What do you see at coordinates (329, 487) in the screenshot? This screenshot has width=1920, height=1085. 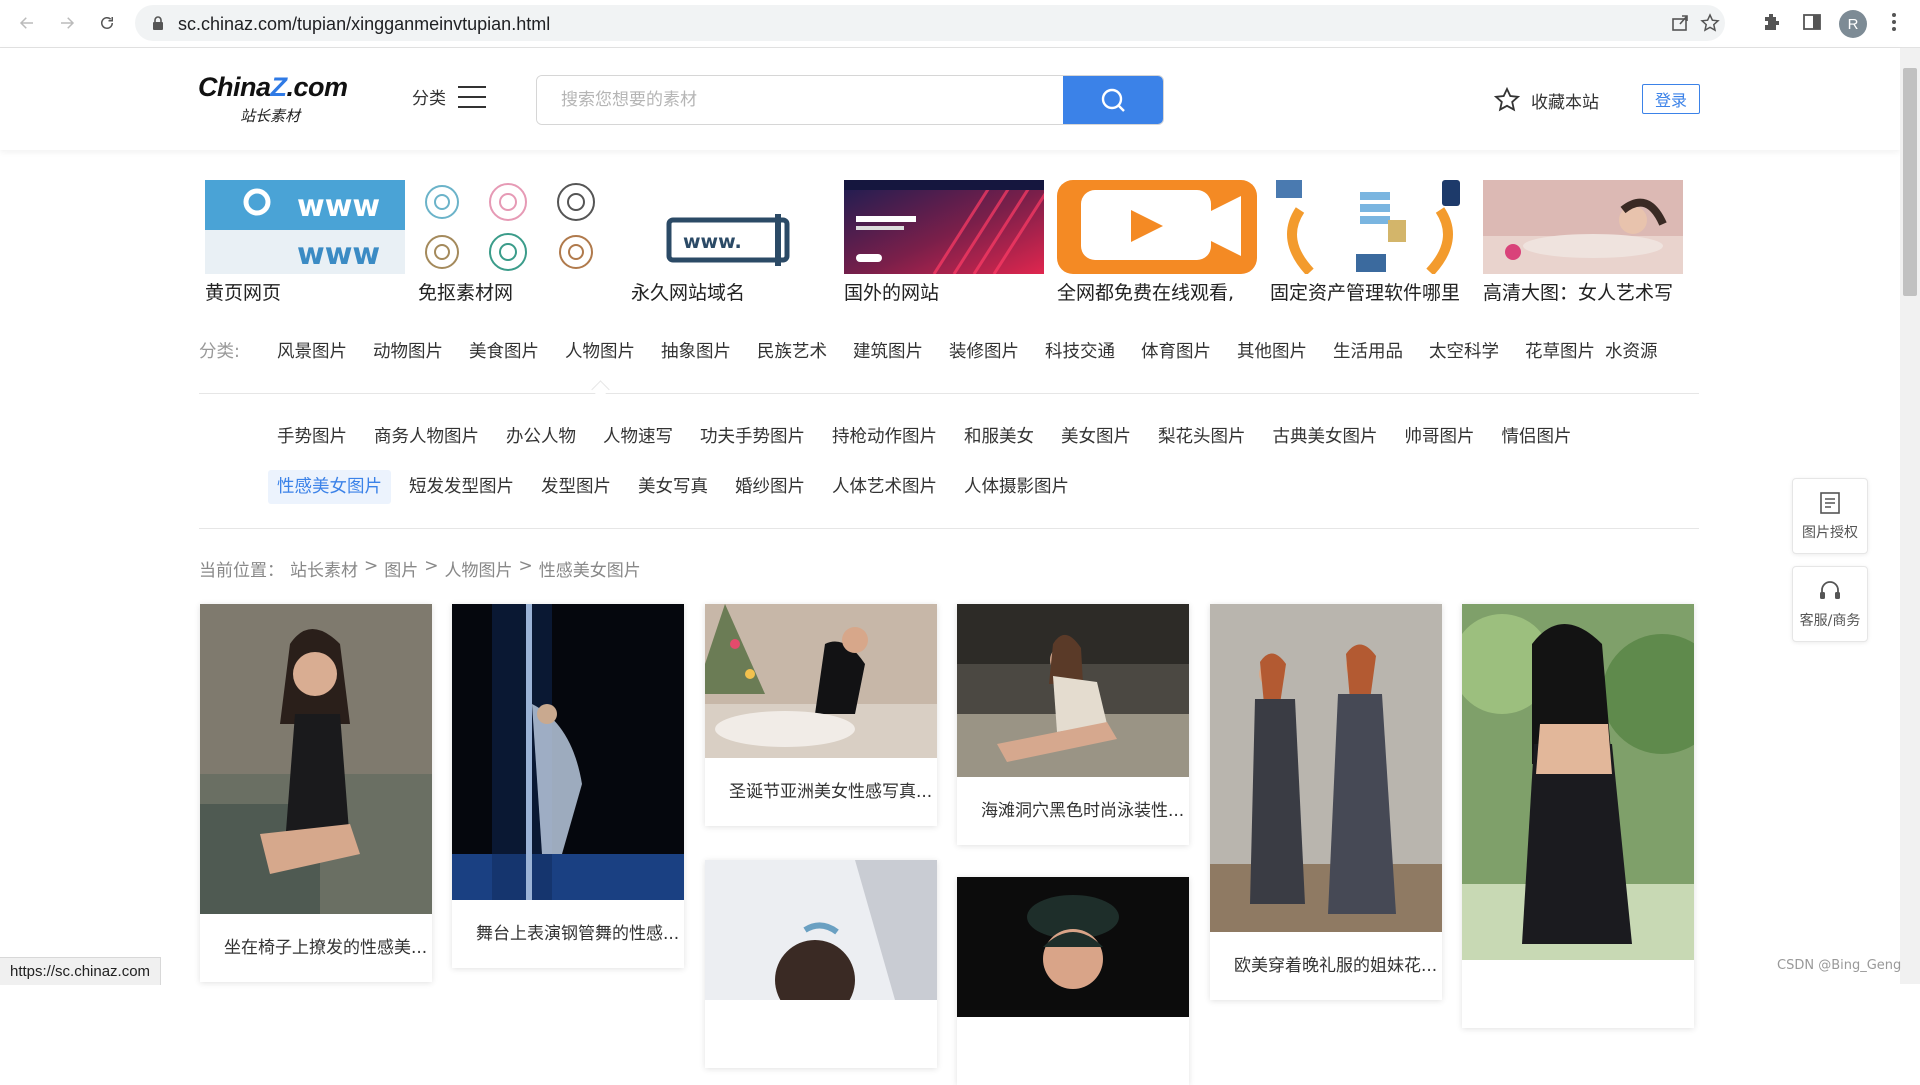 I see `subcategory-item-active: 性感美女图片` at bounding box center [329, 487].